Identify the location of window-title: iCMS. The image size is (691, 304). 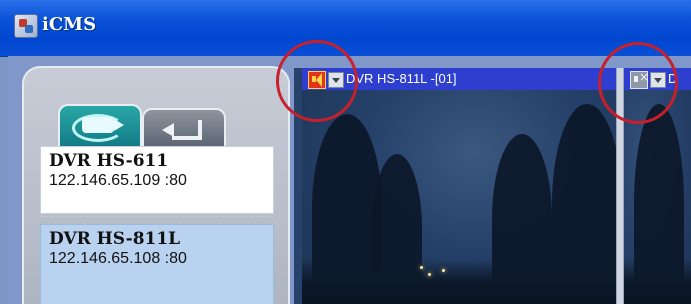
(69, 24).